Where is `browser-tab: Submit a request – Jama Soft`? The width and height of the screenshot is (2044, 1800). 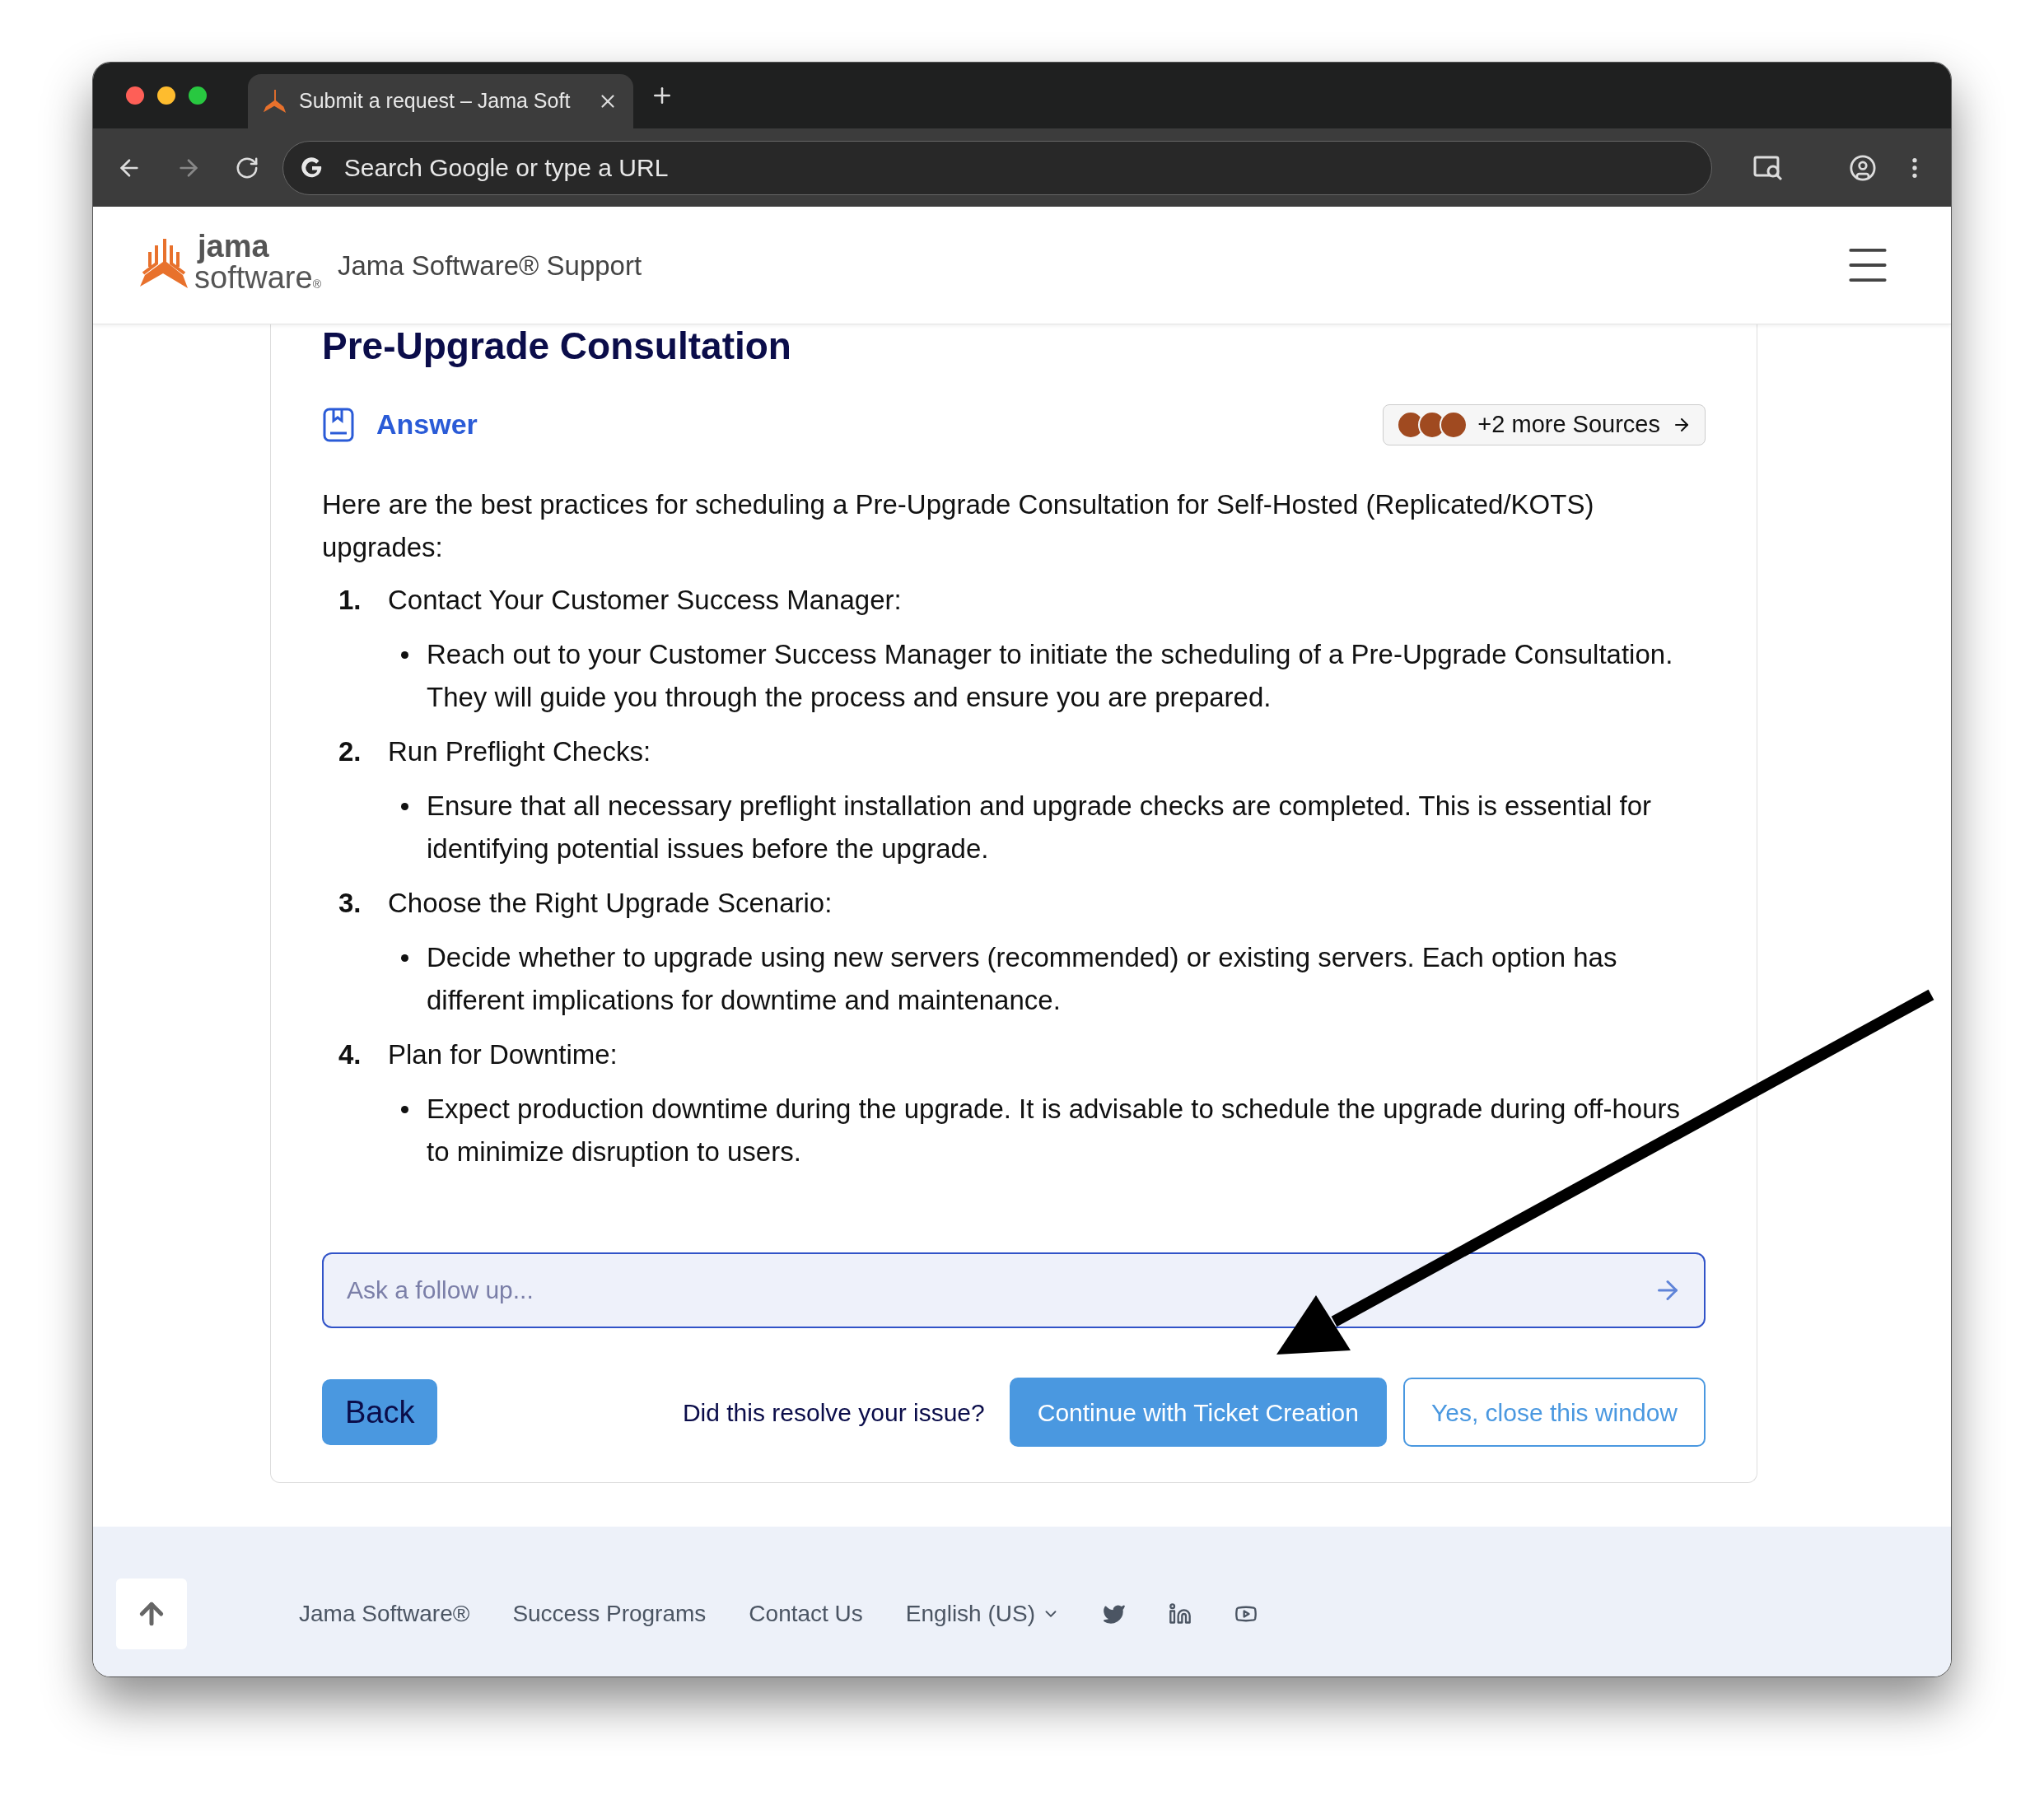
browser-tab: Submit a request – Jama Soft is located at coordinates (440, 101).